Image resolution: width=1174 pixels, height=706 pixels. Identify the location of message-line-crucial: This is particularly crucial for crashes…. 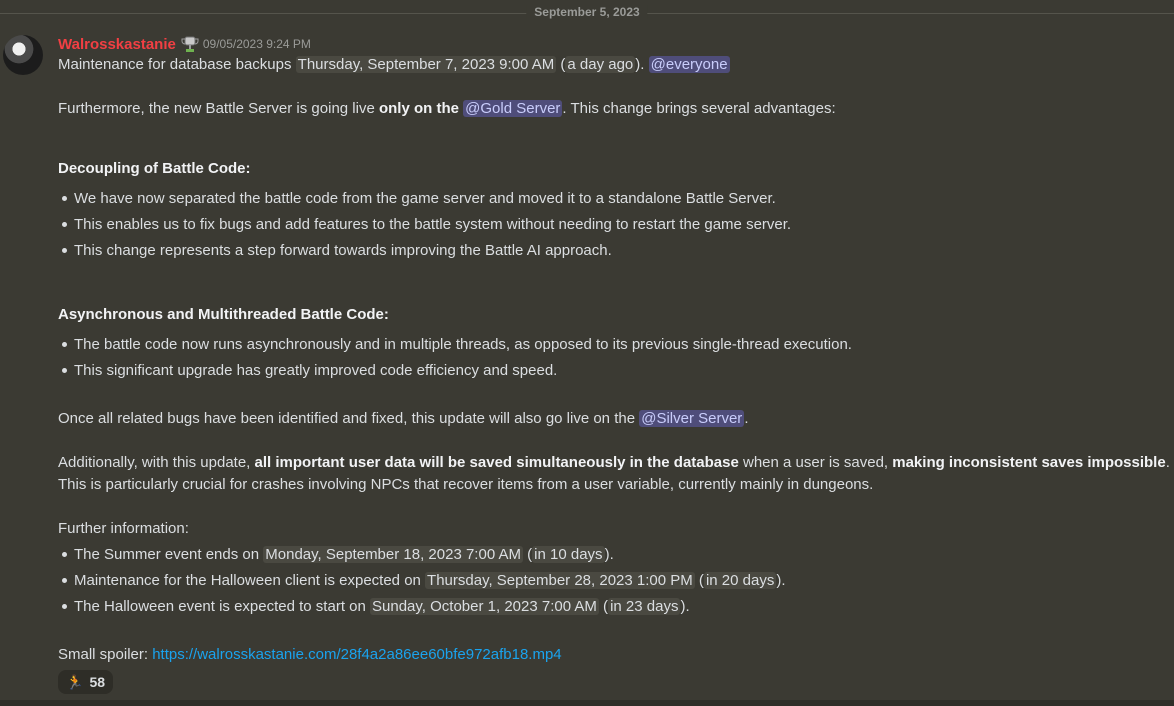
(466, 484).